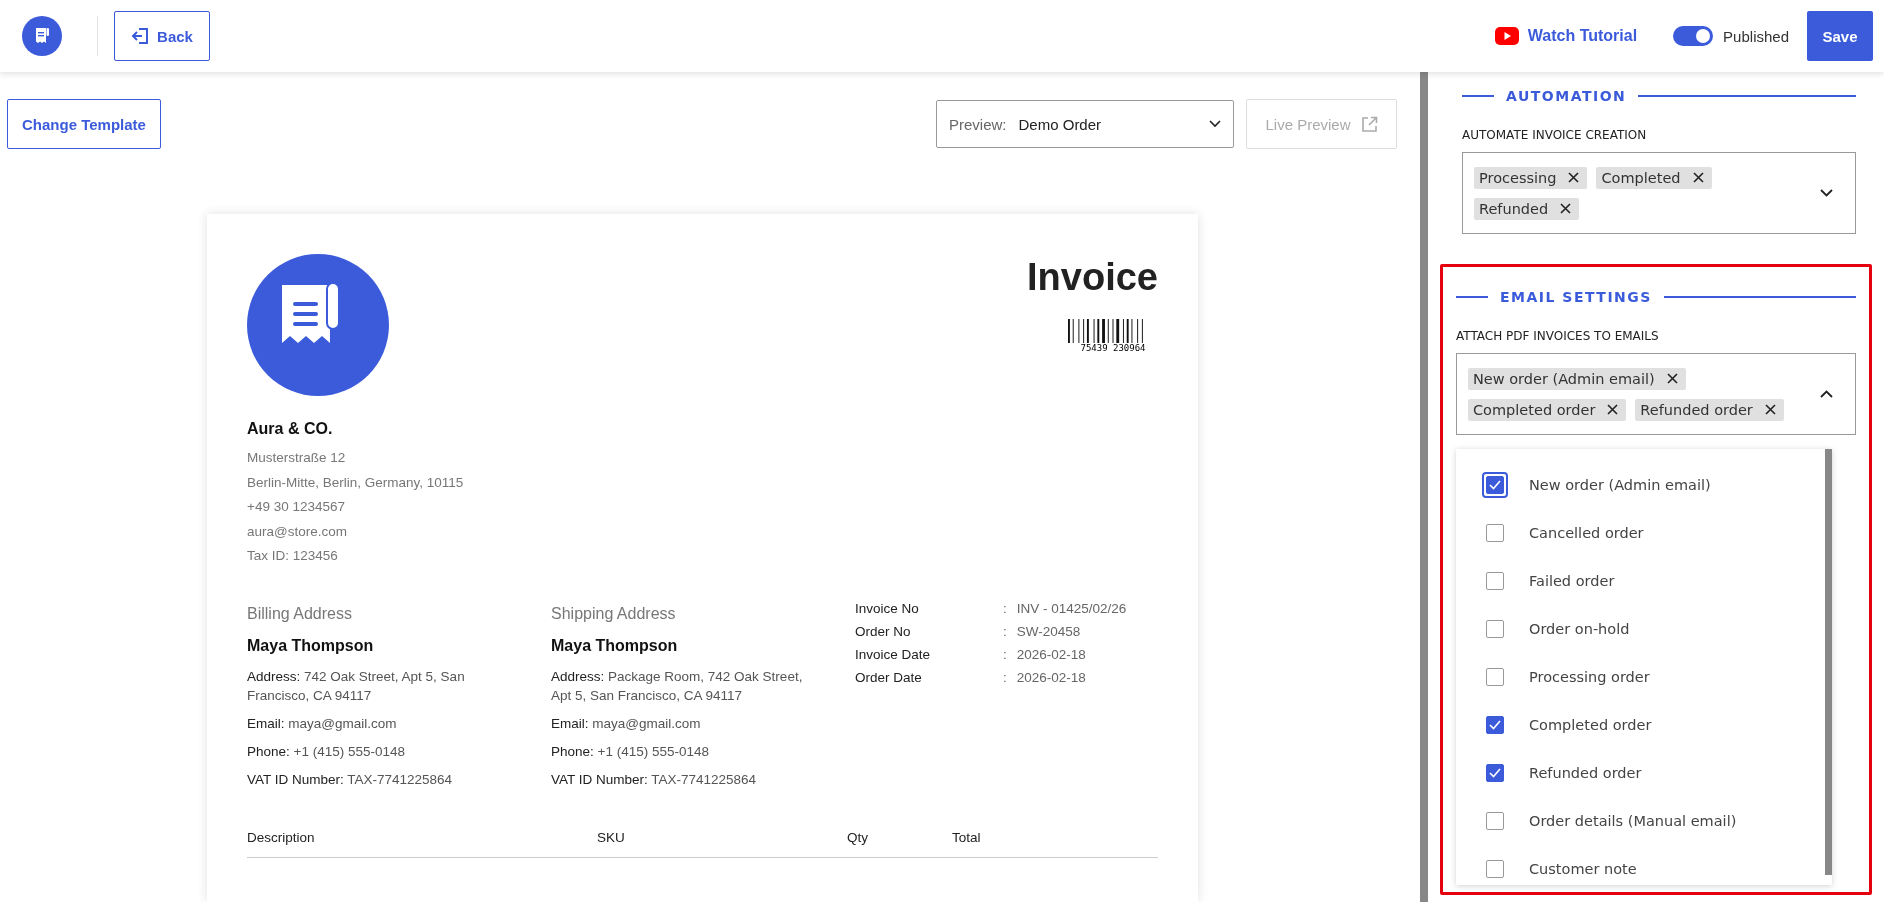  I want to click on meta-value: SW-20458, so click(1048, 631).